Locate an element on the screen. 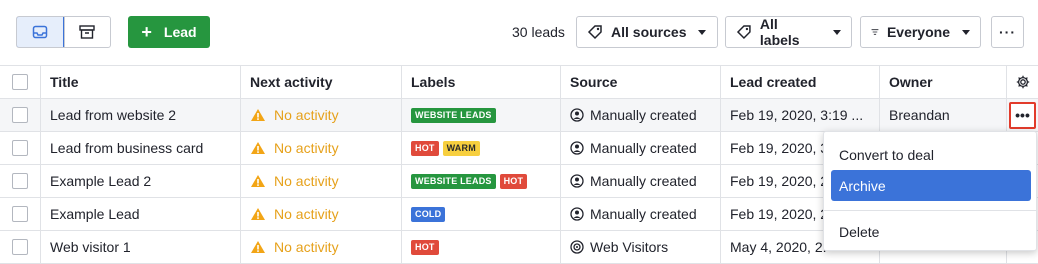  add-lead-button: + Lead is located at coordinates (169, 32).